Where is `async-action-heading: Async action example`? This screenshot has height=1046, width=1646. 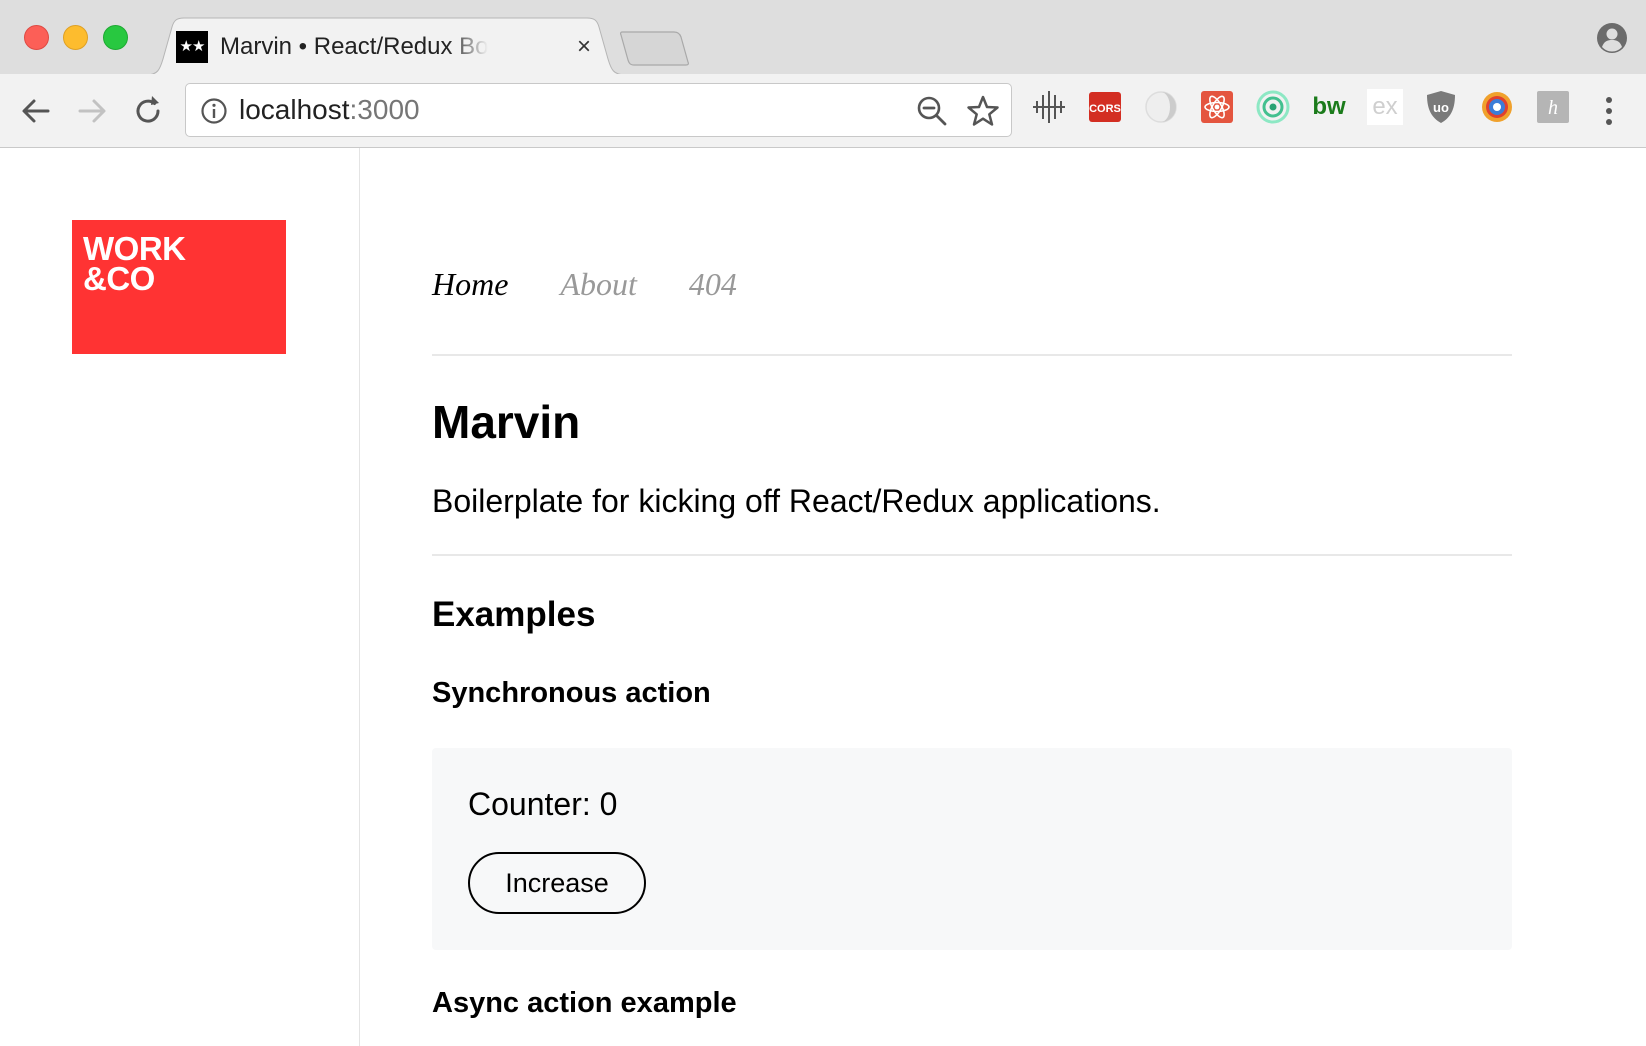 async-action-heading: Async action example is located at coordinates (584, 1003).